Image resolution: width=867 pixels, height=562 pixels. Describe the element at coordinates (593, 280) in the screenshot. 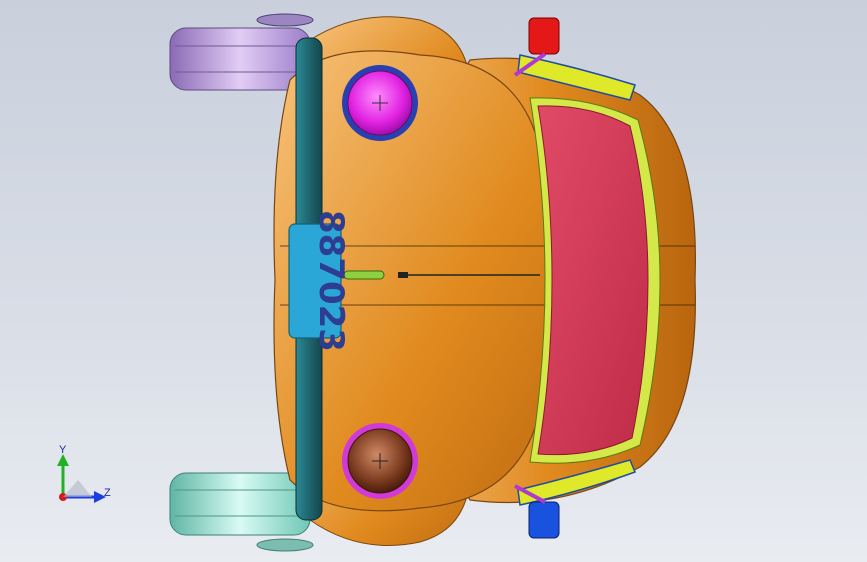

I see `windshield` at that location.